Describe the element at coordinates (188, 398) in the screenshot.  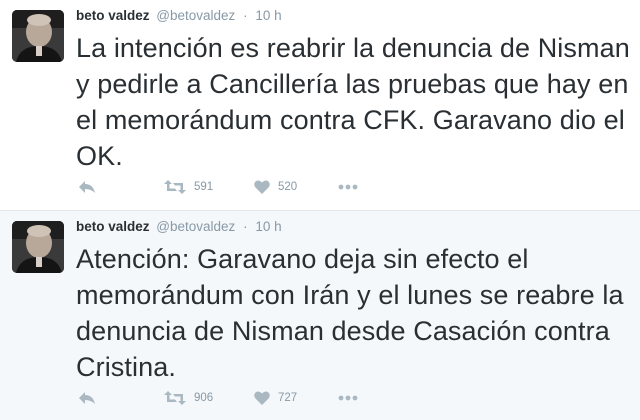
I see `retweet-button: 906` at that location.